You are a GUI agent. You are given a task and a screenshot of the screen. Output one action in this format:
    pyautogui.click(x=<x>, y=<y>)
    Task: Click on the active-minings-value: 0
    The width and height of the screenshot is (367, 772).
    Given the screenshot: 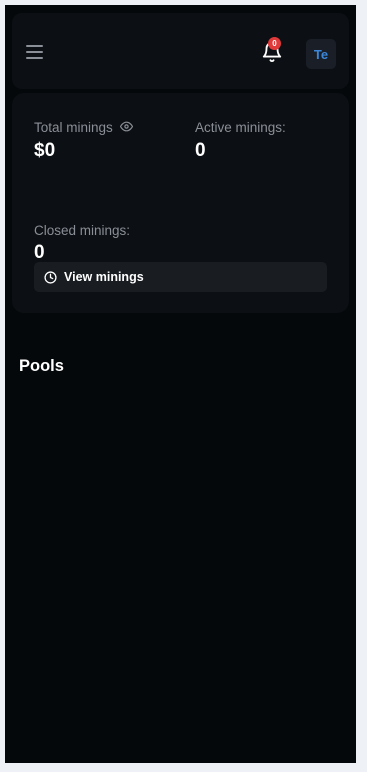 What is the action you would take?
    pyautogui.click(x=200, y=150)
    